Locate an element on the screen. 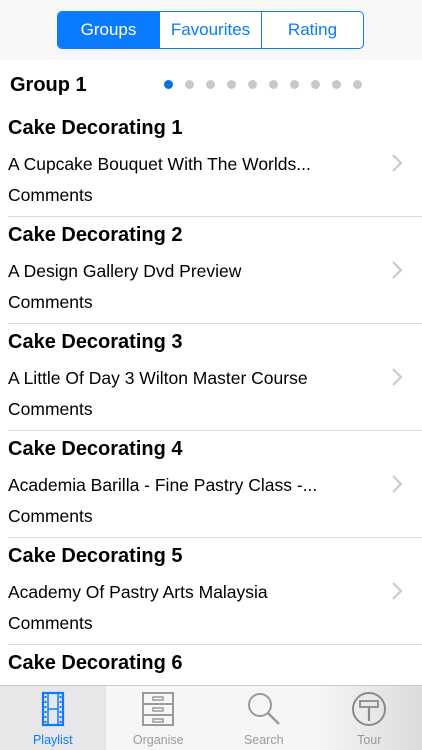 This screenshot has width=422, height=750. item-title: Cake Decorating 4 is located at coordinates (95, 449).